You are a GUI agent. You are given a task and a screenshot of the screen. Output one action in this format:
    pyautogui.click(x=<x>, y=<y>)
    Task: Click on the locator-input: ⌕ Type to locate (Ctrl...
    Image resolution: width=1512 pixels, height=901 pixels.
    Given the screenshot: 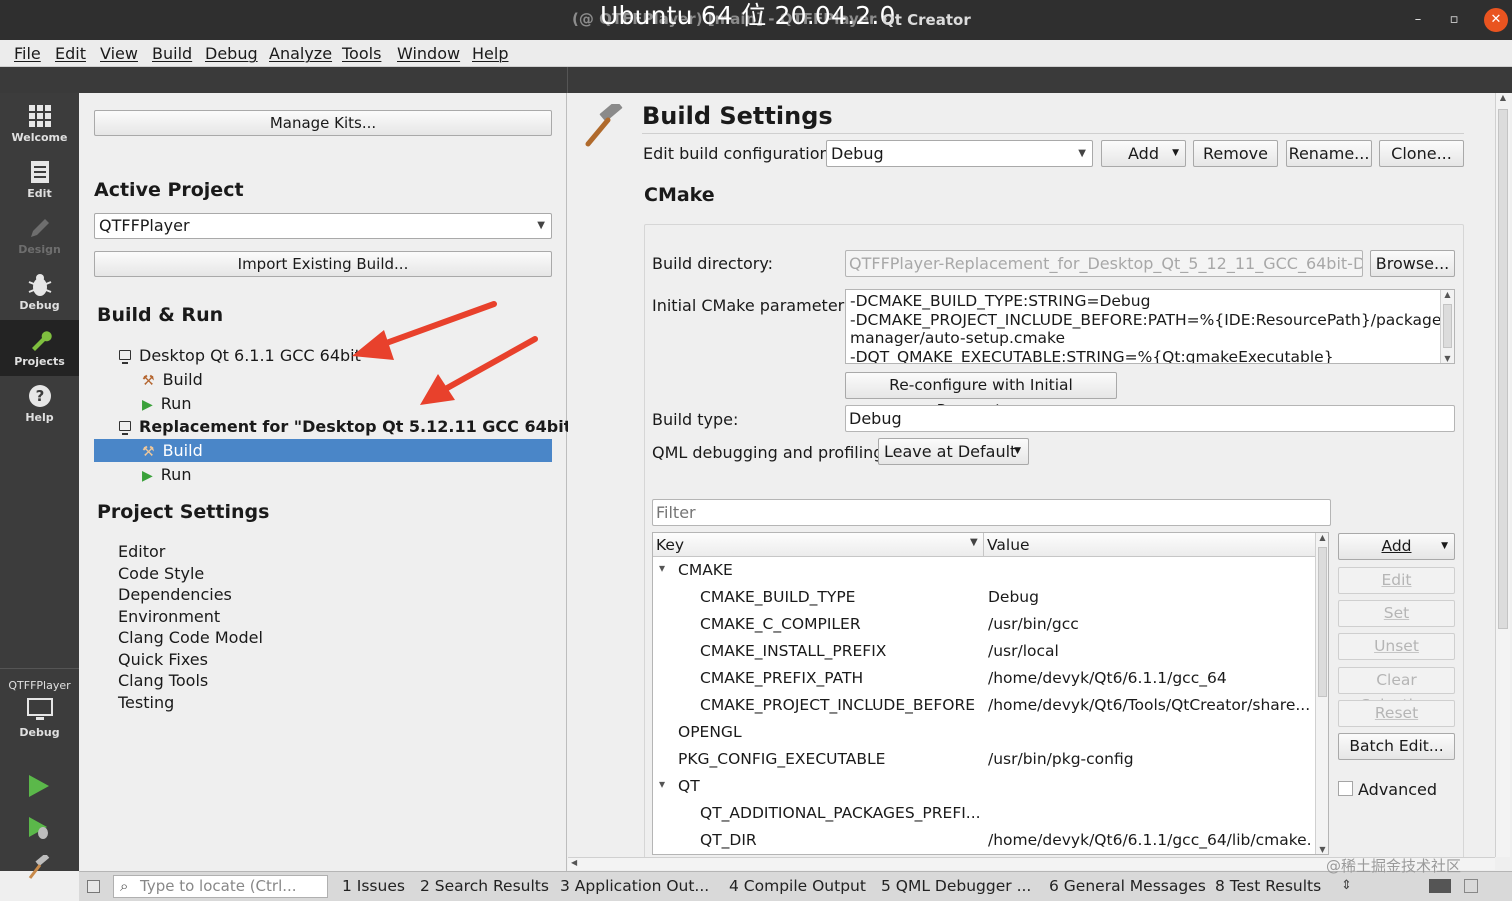 What is the action you would take?
    pyautogui.click(x=220, y=886)
    